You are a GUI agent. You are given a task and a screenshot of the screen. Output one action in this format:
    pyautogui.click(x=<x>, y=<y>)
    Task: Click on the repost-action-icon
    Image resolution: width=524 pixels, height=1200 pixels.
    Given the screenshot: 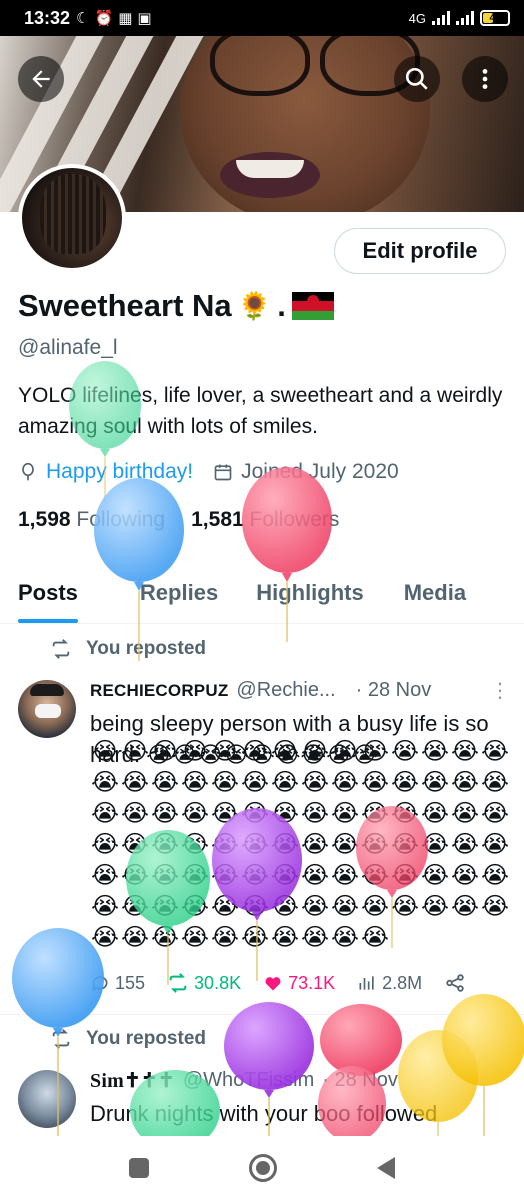 What is the action you would take?
    pyautogui.click(x=178, y=983)
    